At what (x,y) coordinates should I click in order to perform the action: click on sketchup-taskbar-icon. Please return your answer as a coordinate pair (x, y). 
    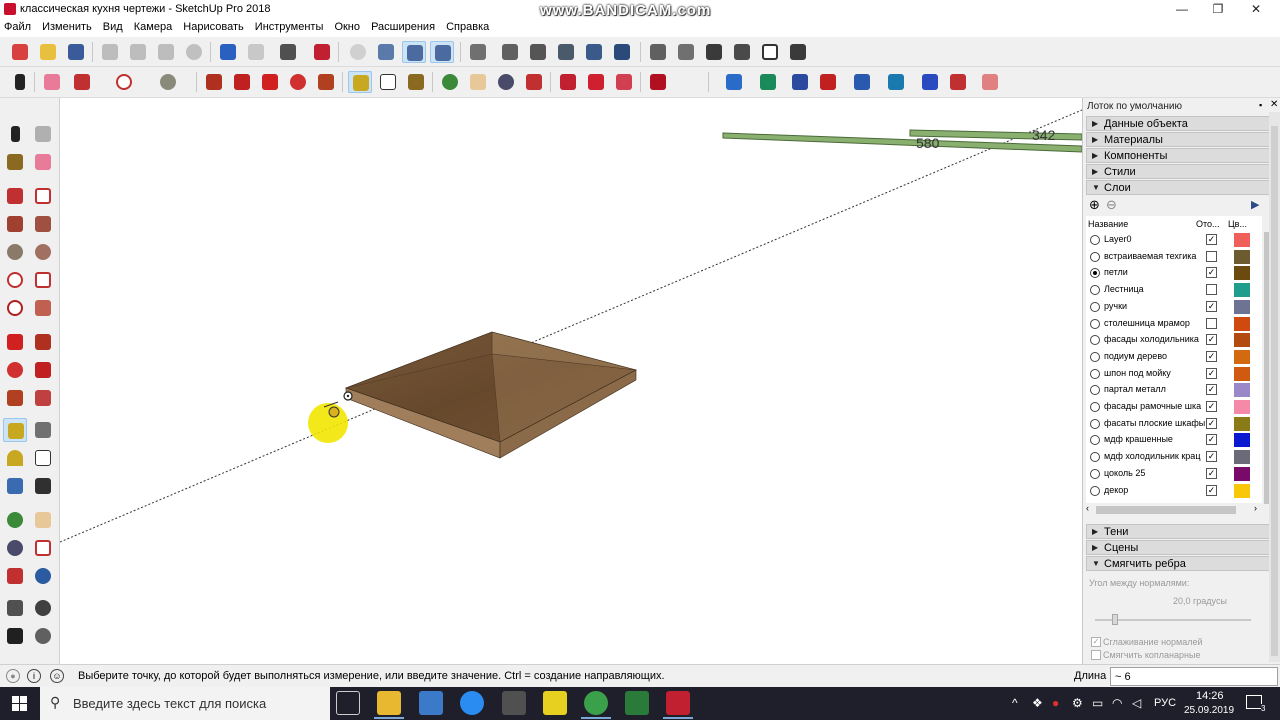
    Looking at the image, I should click on (678, 703).